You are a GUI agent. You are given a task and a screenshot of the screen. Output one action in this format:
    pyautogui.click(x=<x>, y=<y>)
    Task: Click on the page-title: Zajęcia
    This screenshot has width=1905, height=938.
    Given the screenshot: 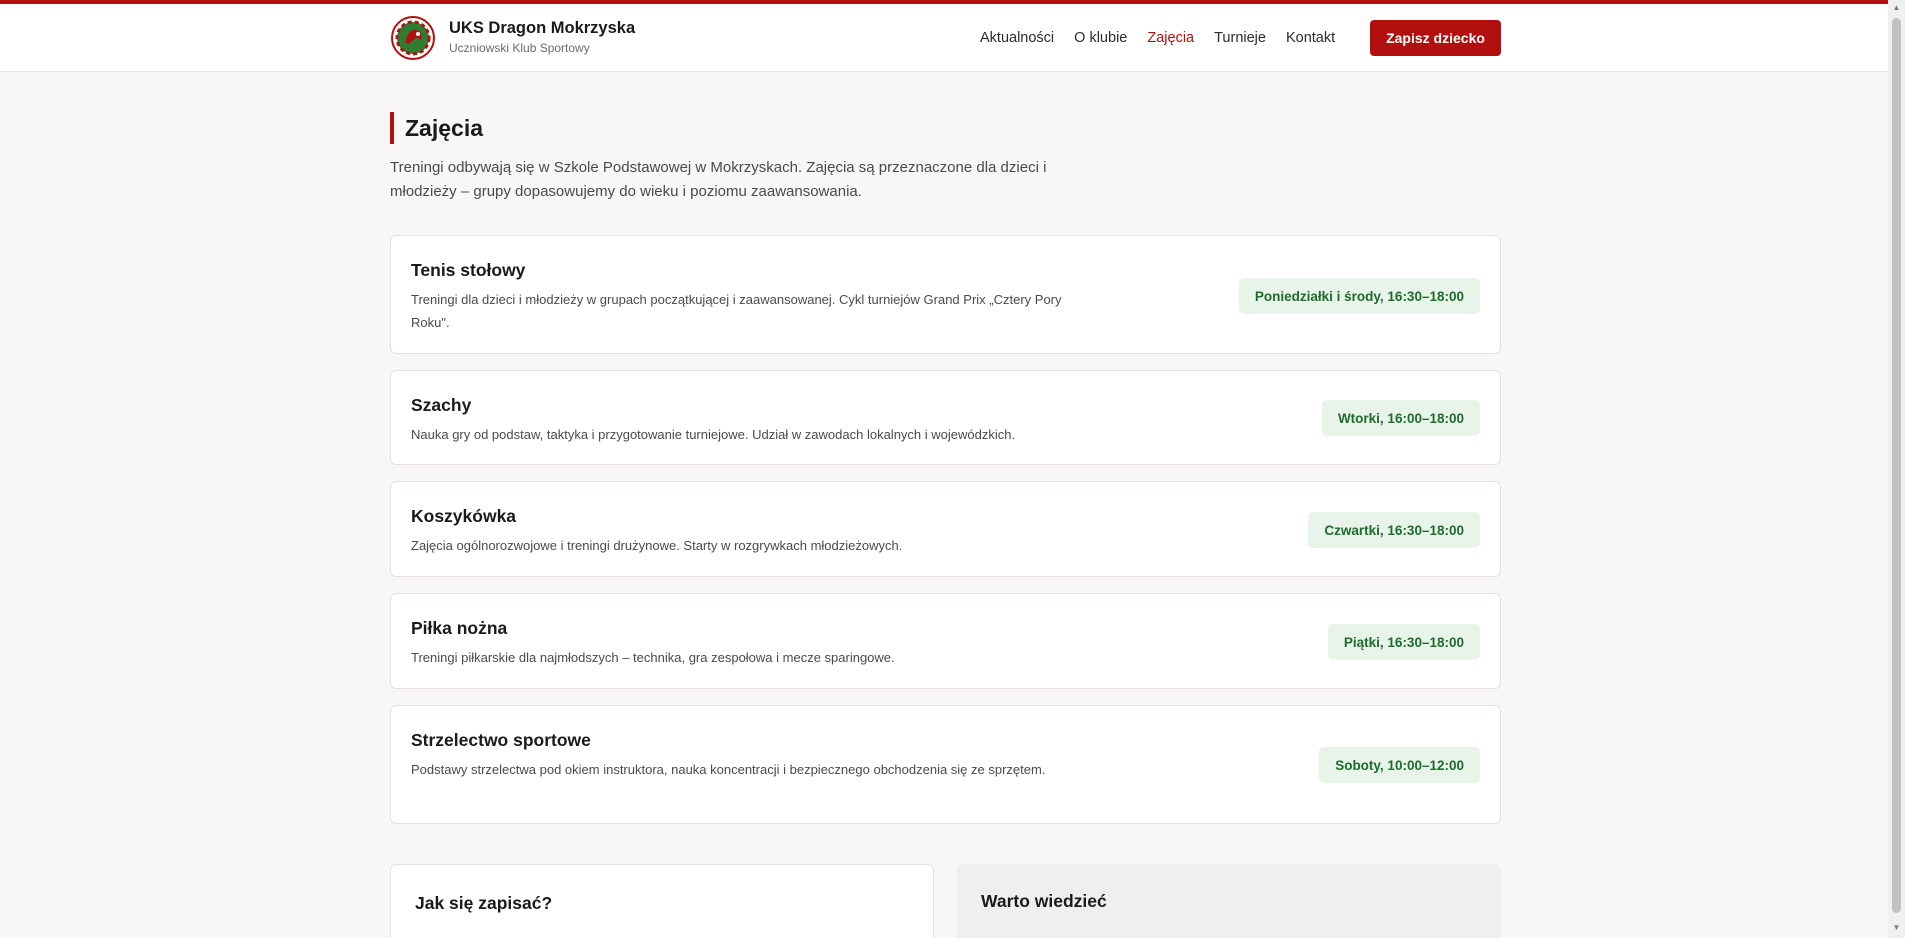 What is the action you would take?
    pyautogui.click(x=444, y=128)
    